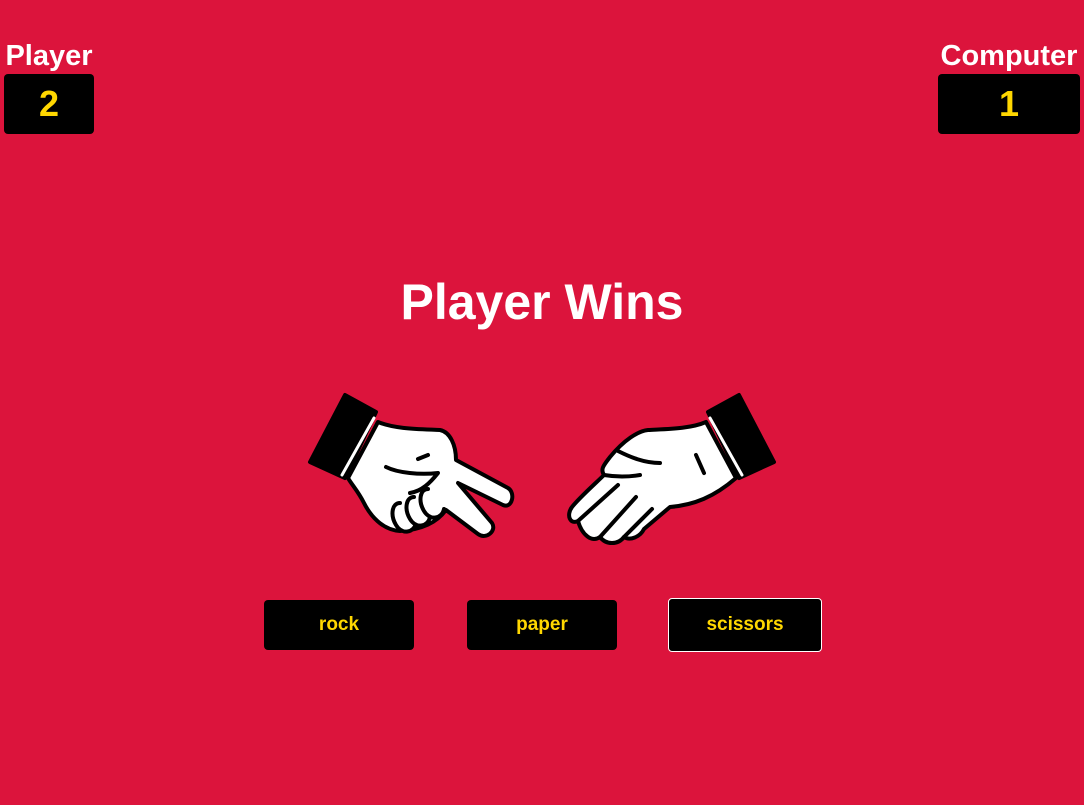 This screenshot has width=1084, height=805. I want to click on computer-score-label: Computer, so click(1009, 56).